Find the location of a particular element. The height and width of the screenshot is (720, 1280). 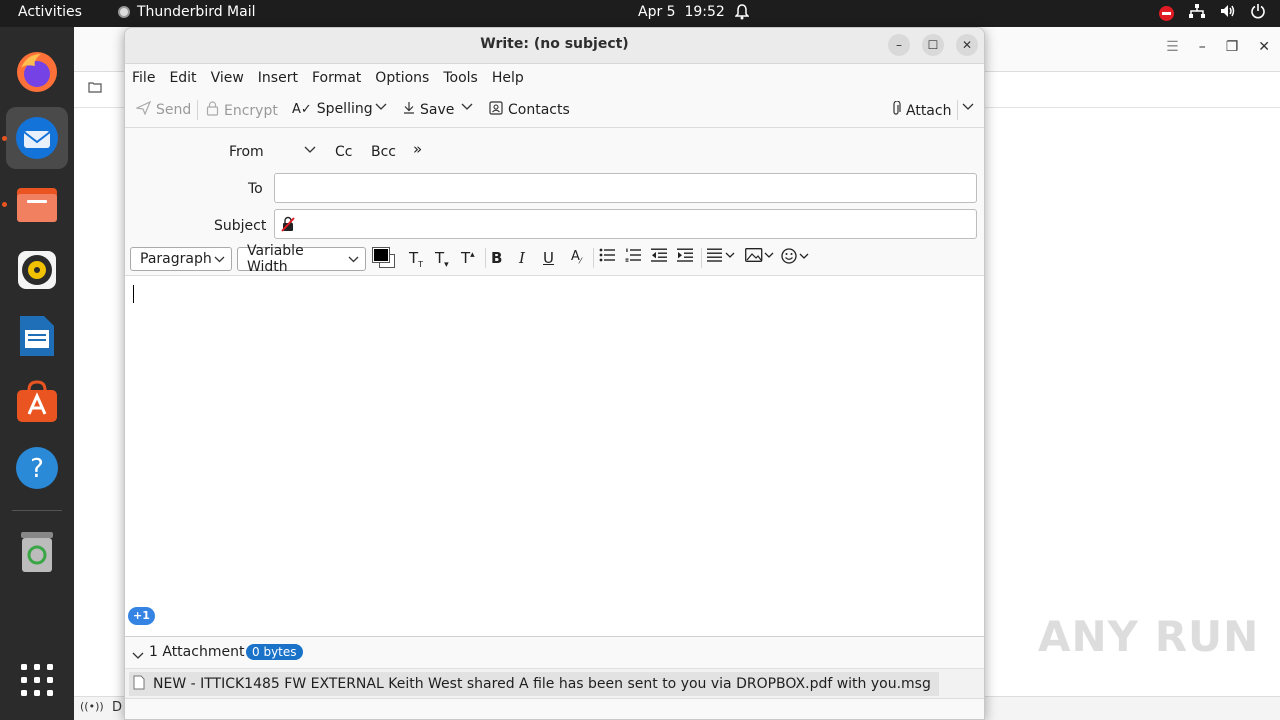

watermark-text: ANY RUN is located at coordinates (1149, 636).